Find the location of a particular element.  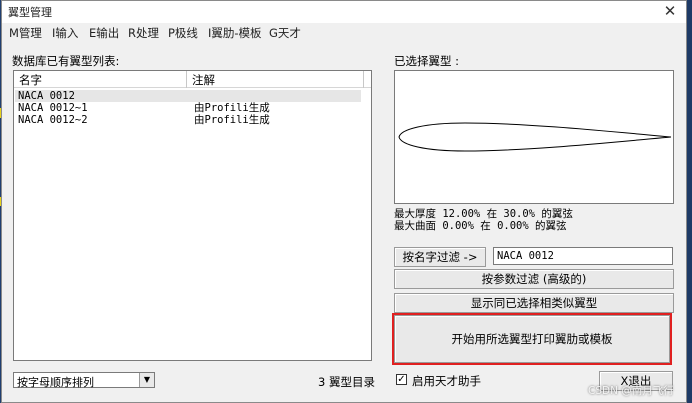

highlight-annotation is located at coordinates (532, 339).